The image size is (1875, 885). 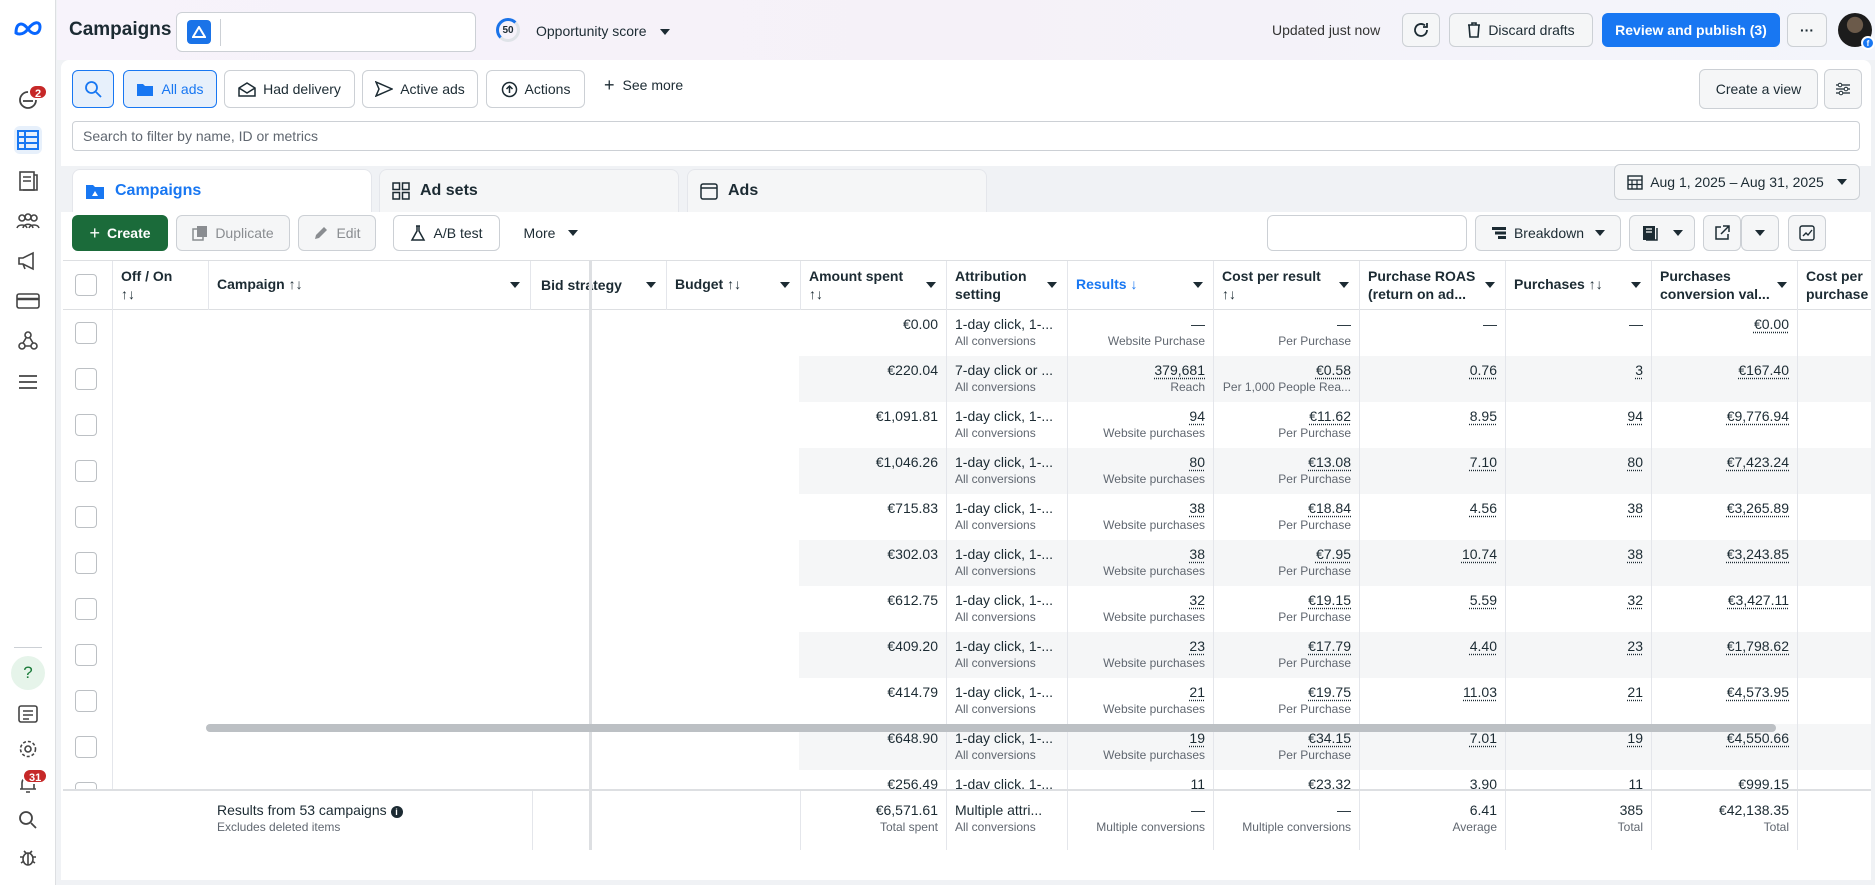 What do you see at coordinates (1286, 600) in the screenshot?
I see `cpr-value: €19.15` at bounding box center [1286, 600].